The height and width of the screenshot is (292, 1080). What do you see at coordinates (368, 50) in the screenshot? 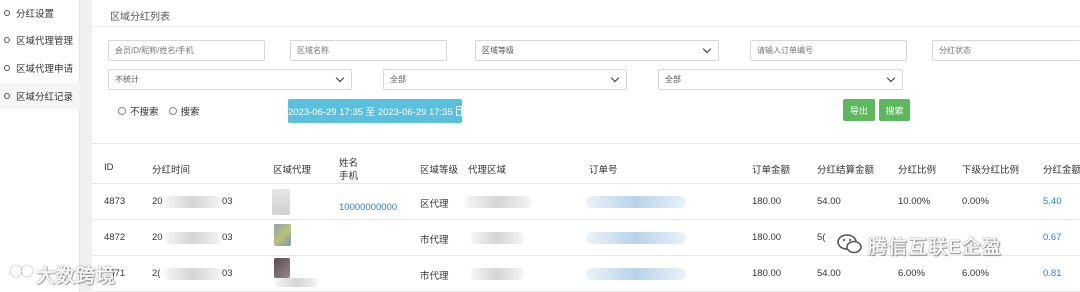
I see `region-name-input` at bounding box center [368, 50].